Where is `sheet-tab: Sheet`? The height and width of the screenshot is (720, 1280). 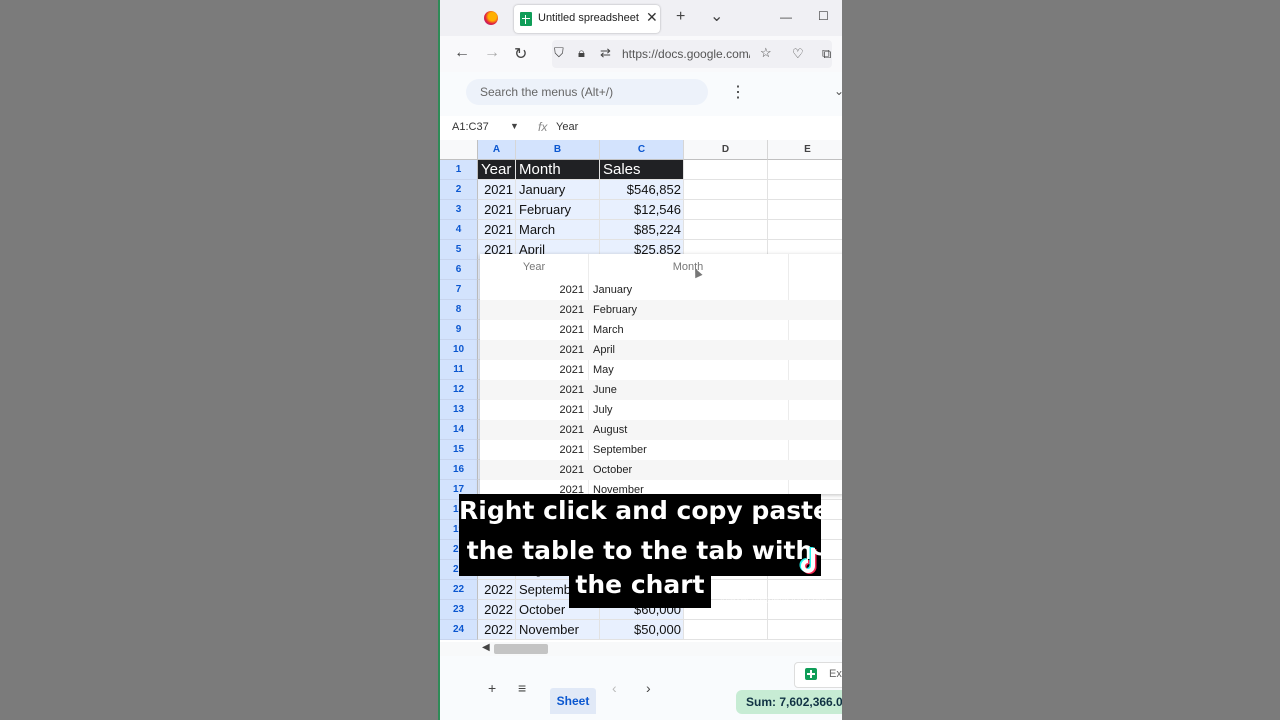
sheet-tab: Sheet is located at coordinates (573, 701).